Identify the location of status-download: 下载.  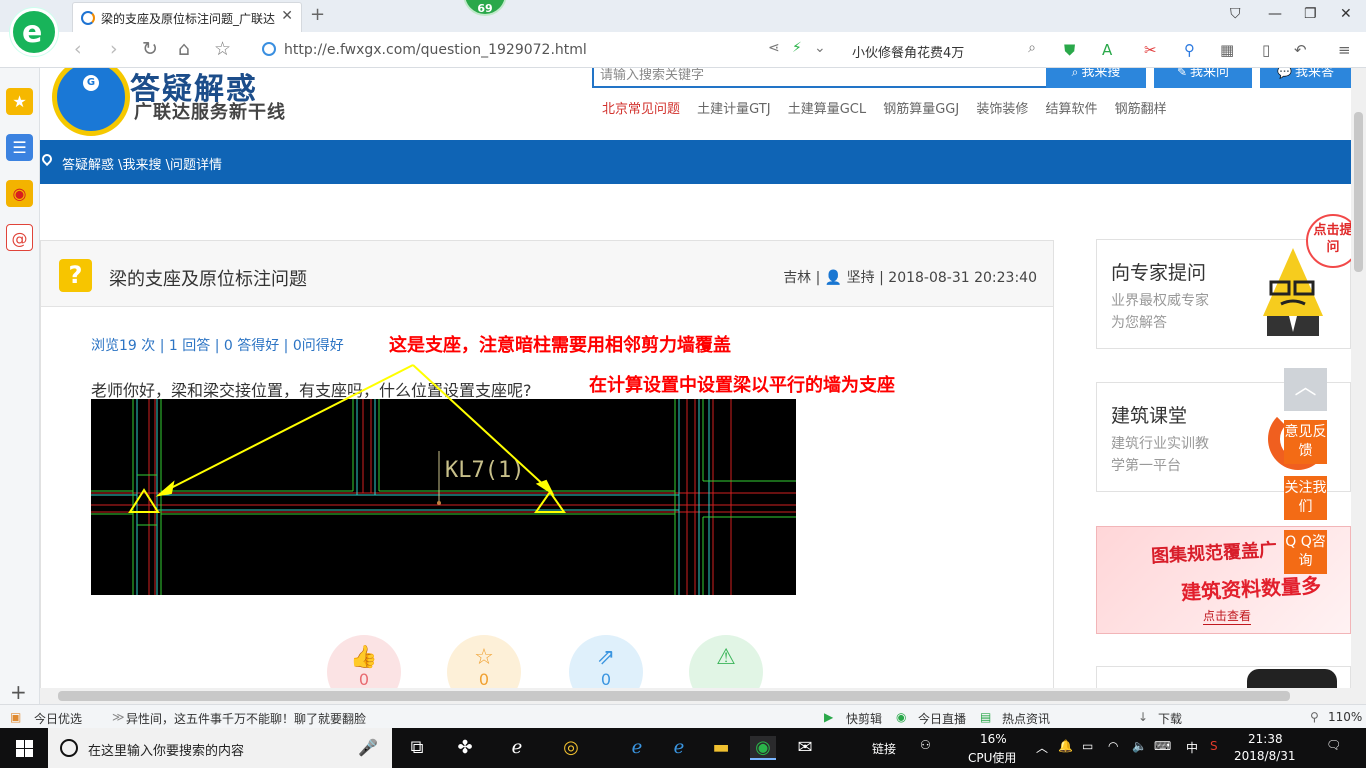
(1170, 718).